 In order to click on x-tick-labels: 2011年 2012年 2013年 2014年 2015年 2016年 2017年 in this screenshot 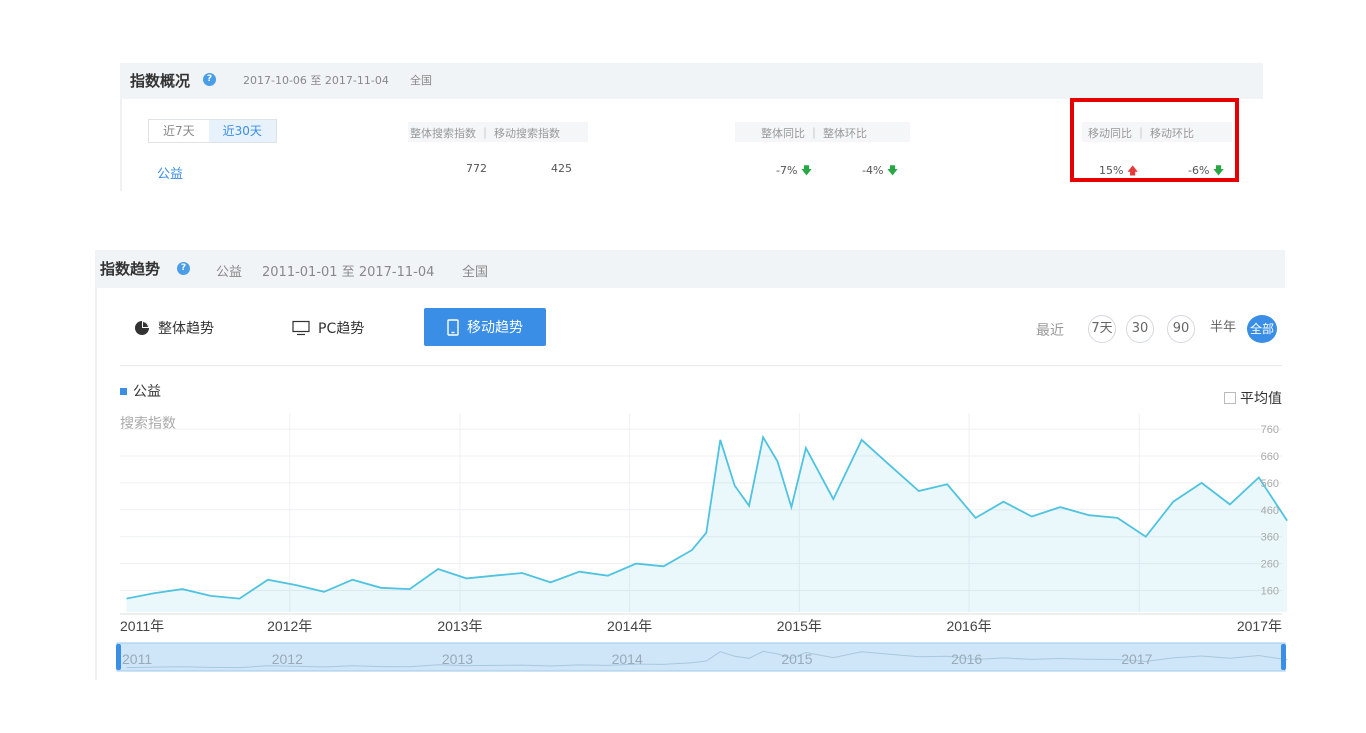, I will do `click(701, 626)`.